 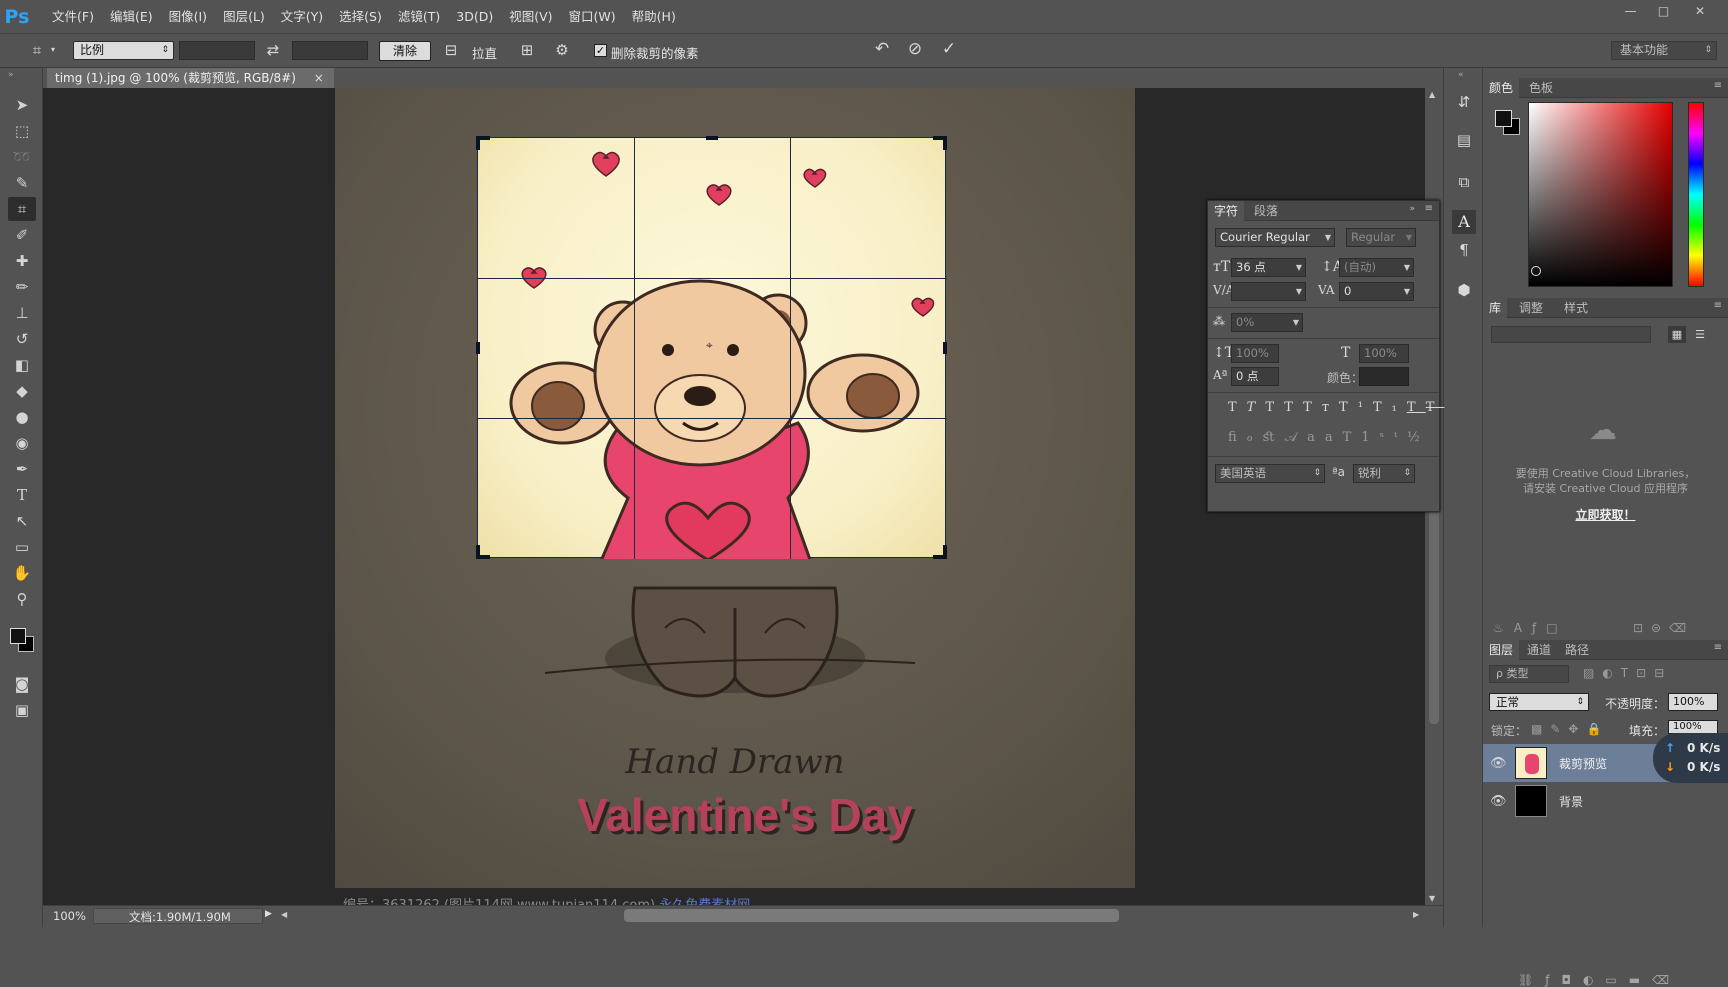 What do you see at coordinates (949, 49) in the screenshot?
I see `commit-check-icon: ✓` at bounding box center [949, 49].